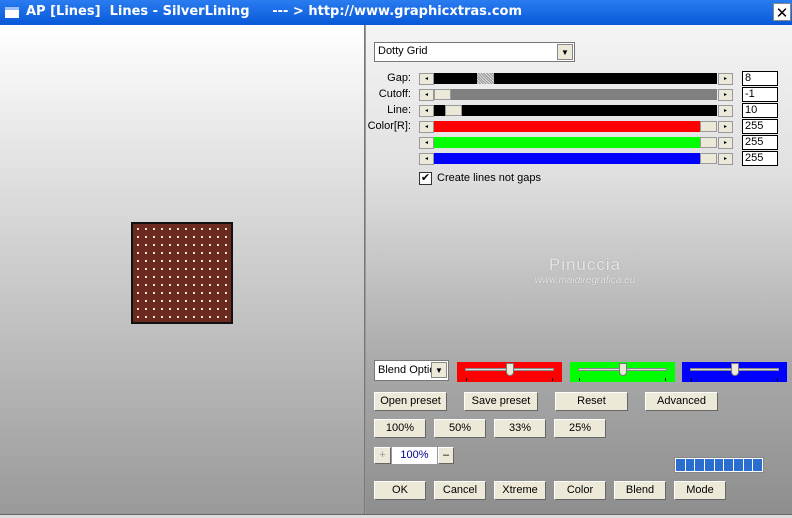 This screenshot has height=518, width=792. Describe the element at coordinates (382, 455) in the screenshot. I see `zoom-in-button: +` at that location.